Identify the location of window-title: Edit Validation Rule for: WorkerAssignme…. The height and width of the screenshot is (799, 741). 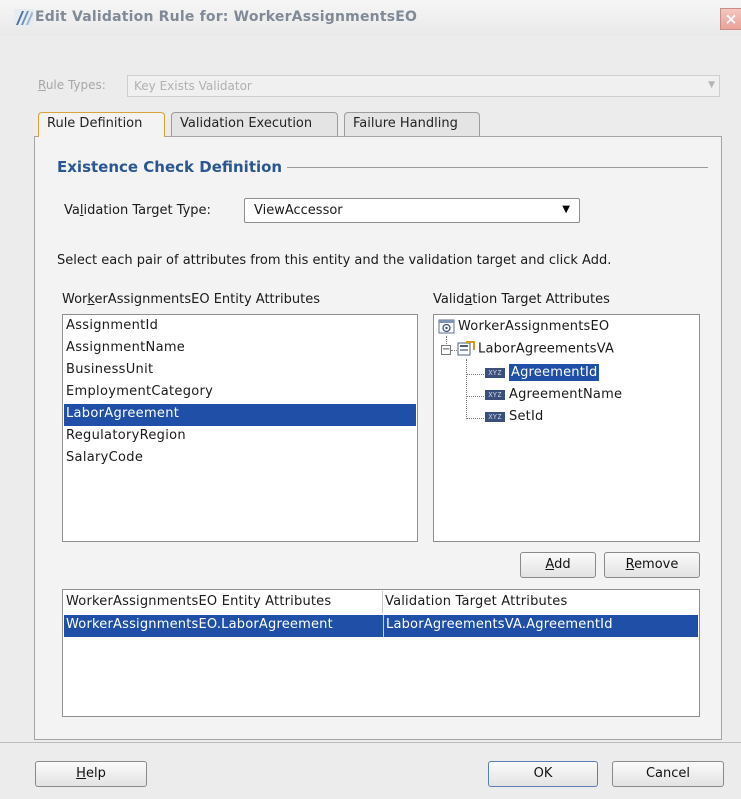
(226, 17).